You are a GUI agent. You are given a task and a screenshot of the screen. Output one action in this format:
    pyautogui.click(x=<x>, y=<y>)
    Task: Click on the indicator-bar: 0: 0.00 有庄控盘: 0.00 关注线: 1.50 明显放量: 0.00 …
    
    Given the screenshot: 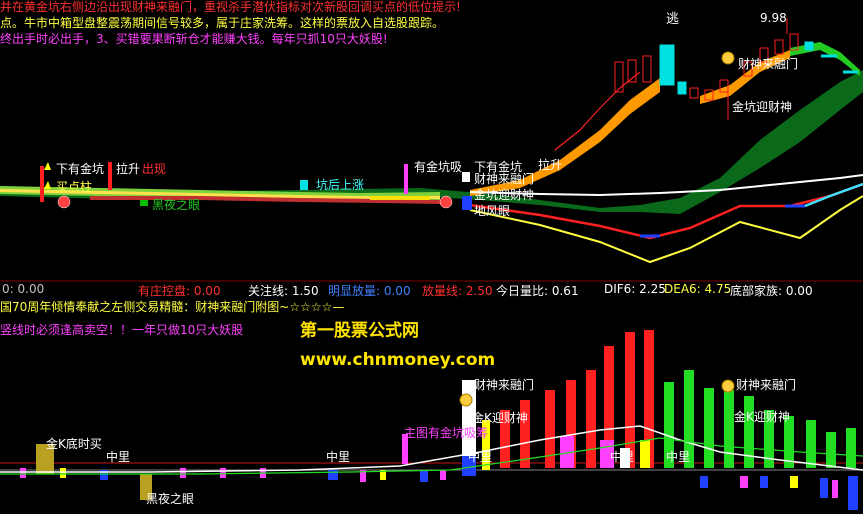 What is the action you would take?
    pyautogui.click(x=431, y=289)
    